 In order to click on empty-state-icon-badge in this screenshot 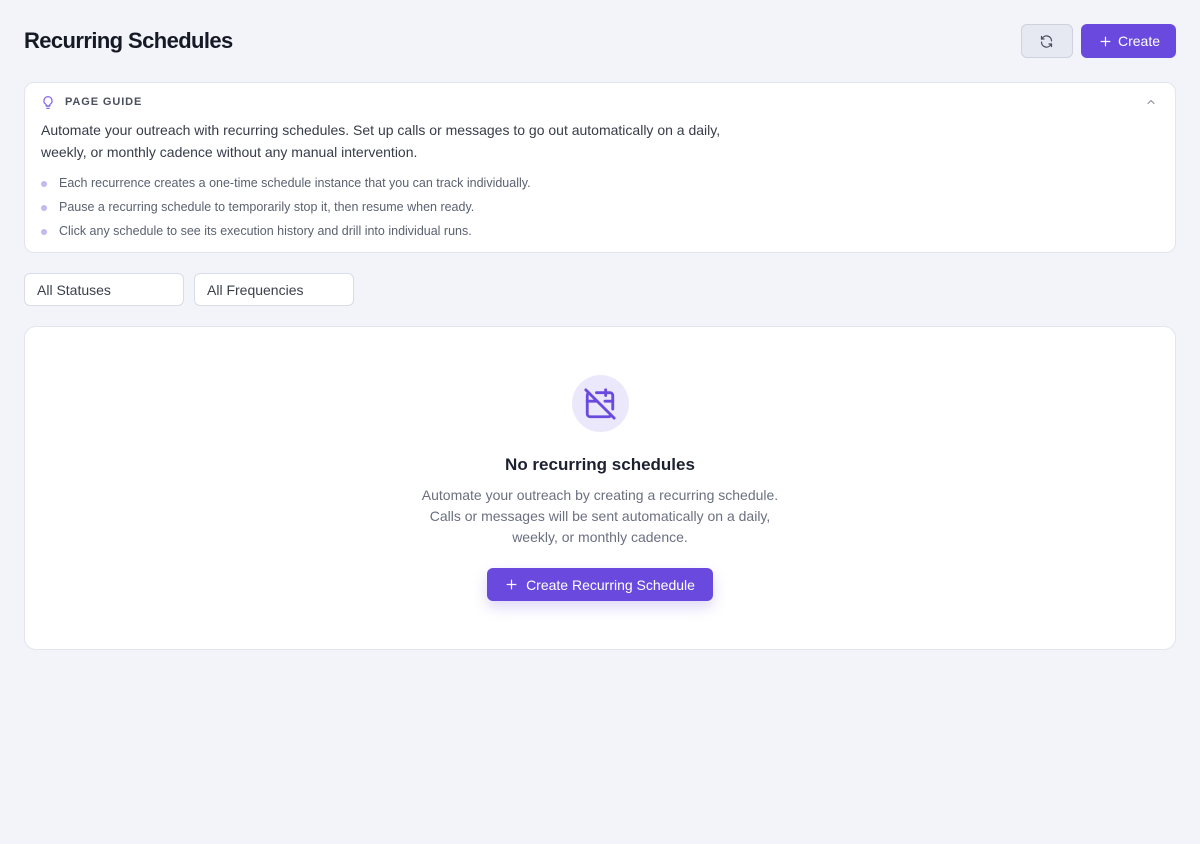, I will do `click(600, 403)`.